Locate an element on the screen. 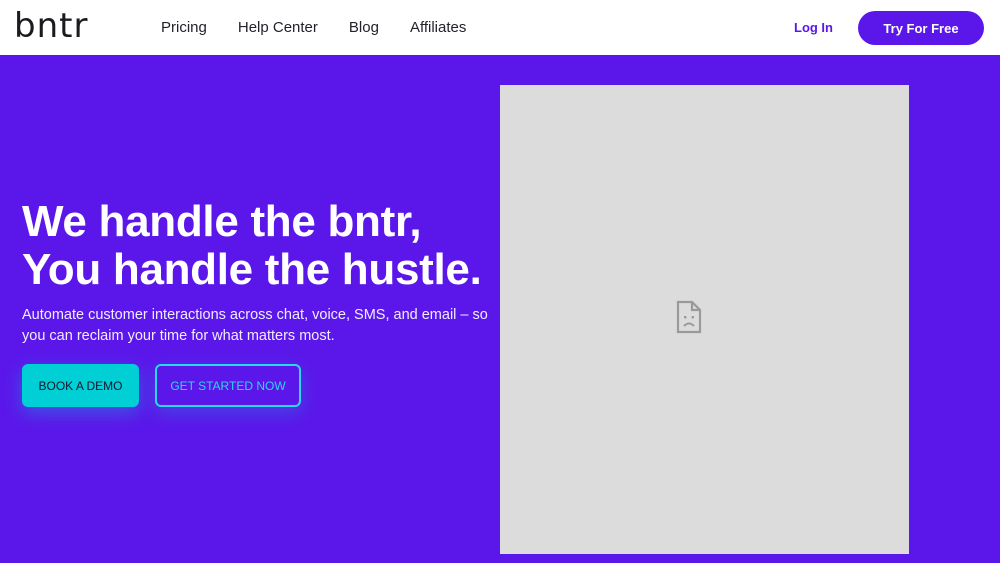  hero-title-line-1: We handle the bntr, is located at coordinates (222, 221).